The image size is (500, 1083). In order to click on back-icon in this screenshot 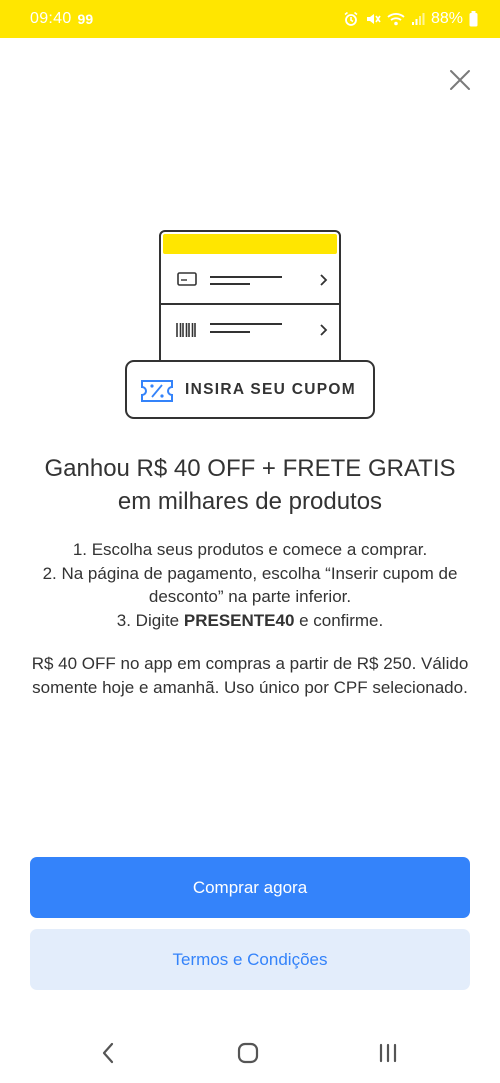, I will do `click(108, 1053)`.